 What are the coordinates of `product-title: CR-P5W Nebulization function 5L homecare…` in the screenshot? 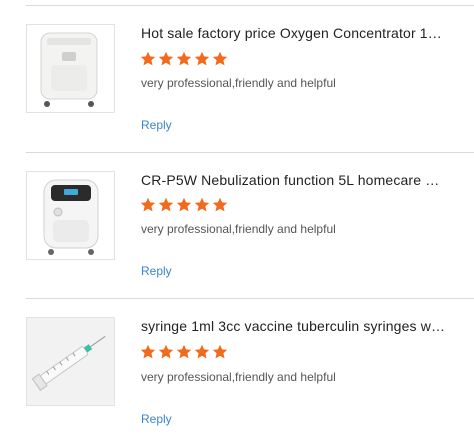 It's located at (293, 180).